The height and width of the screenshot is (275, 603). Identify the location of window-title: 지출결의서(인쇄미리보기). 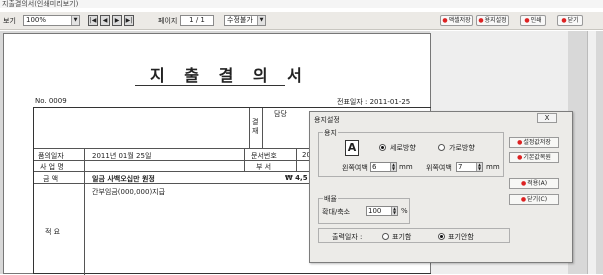
(301, 4).